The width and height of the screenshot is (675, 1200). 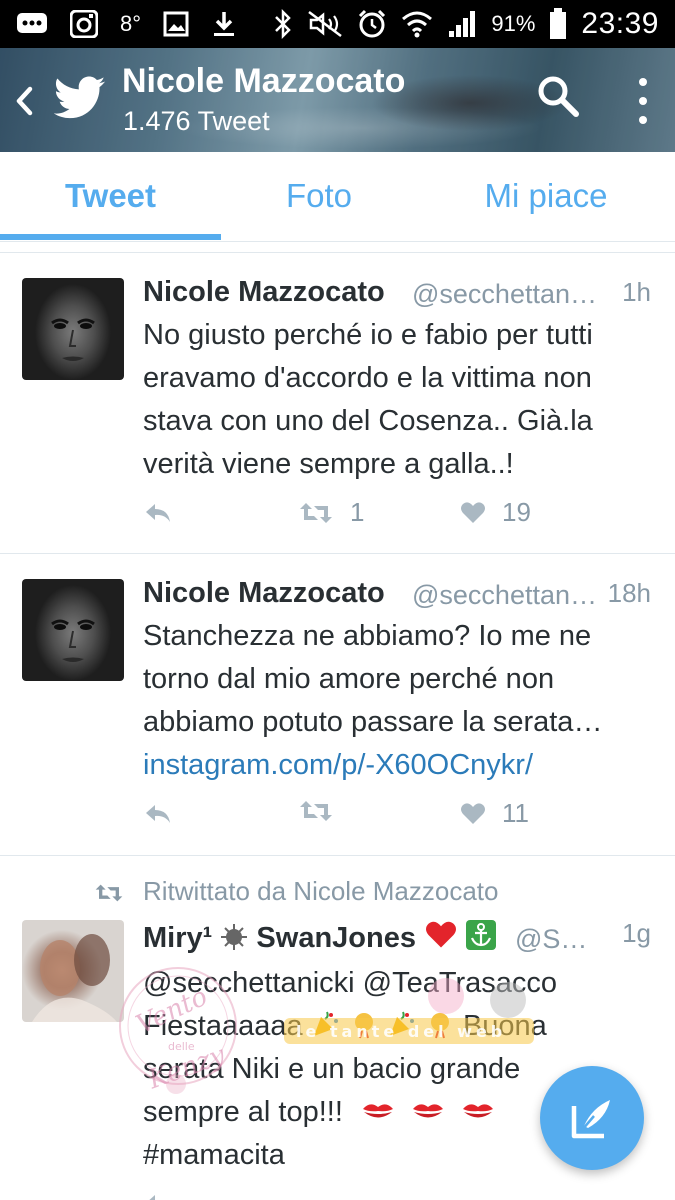 I want to click on alarm-icon, so click(x=372, y=24).